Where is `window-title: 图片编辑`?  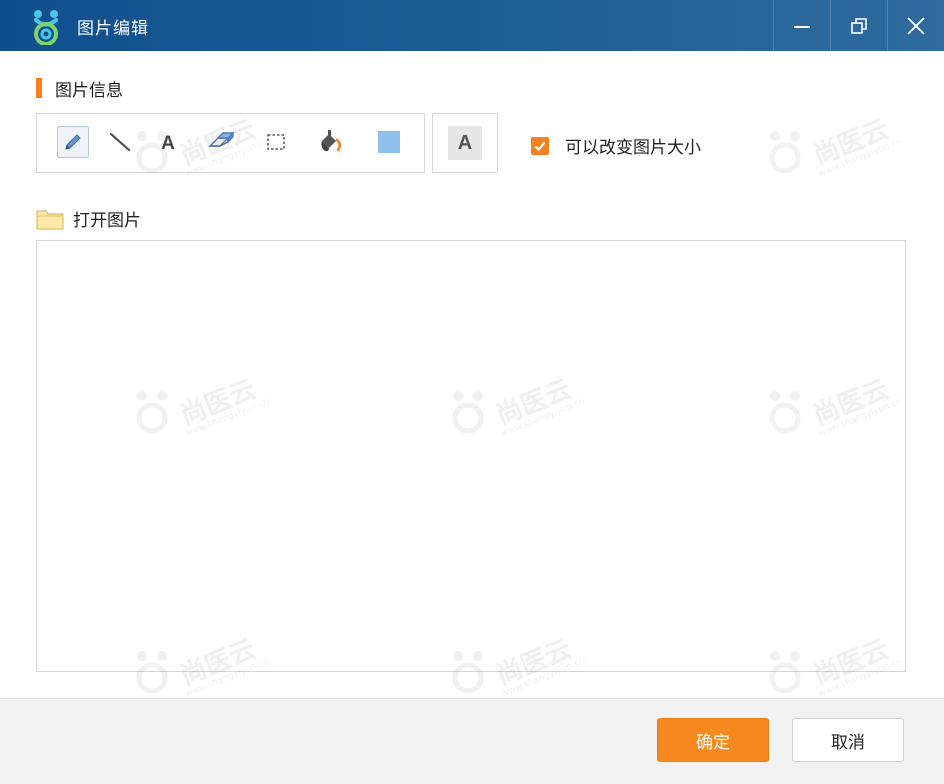 window-title: 图片编辑 is located at coordinates (113, 29).